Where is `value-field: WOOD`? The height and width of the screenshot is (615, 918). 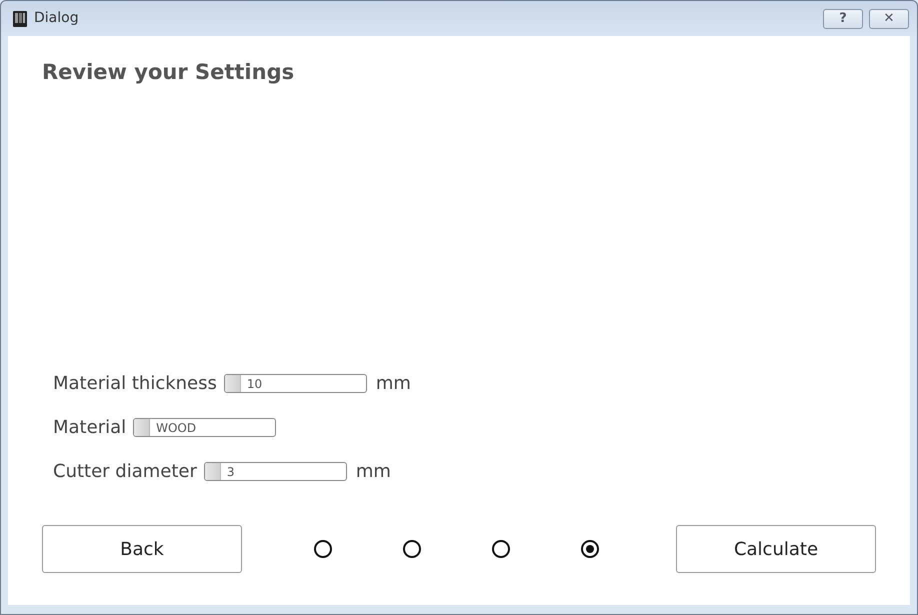
value-field: WOOD is located at coordinates (204, 427).